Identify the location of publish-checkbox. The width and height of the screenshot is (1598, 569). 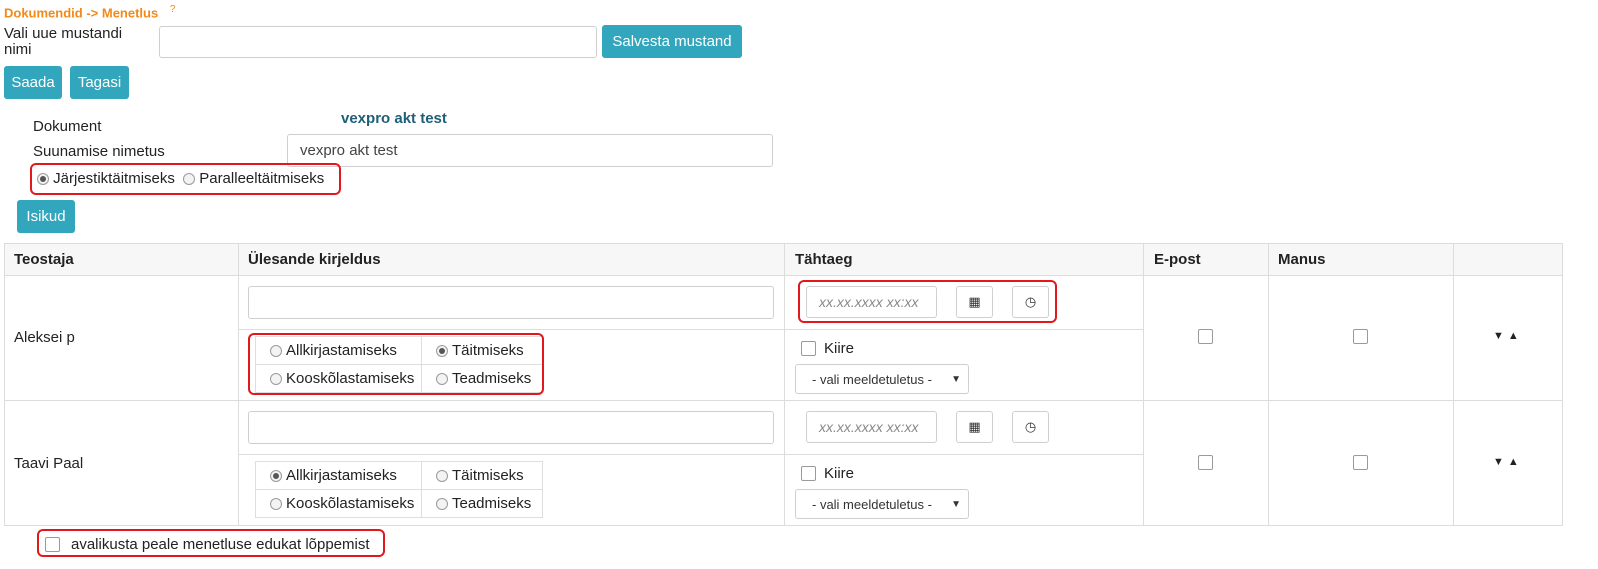
(52, 544).